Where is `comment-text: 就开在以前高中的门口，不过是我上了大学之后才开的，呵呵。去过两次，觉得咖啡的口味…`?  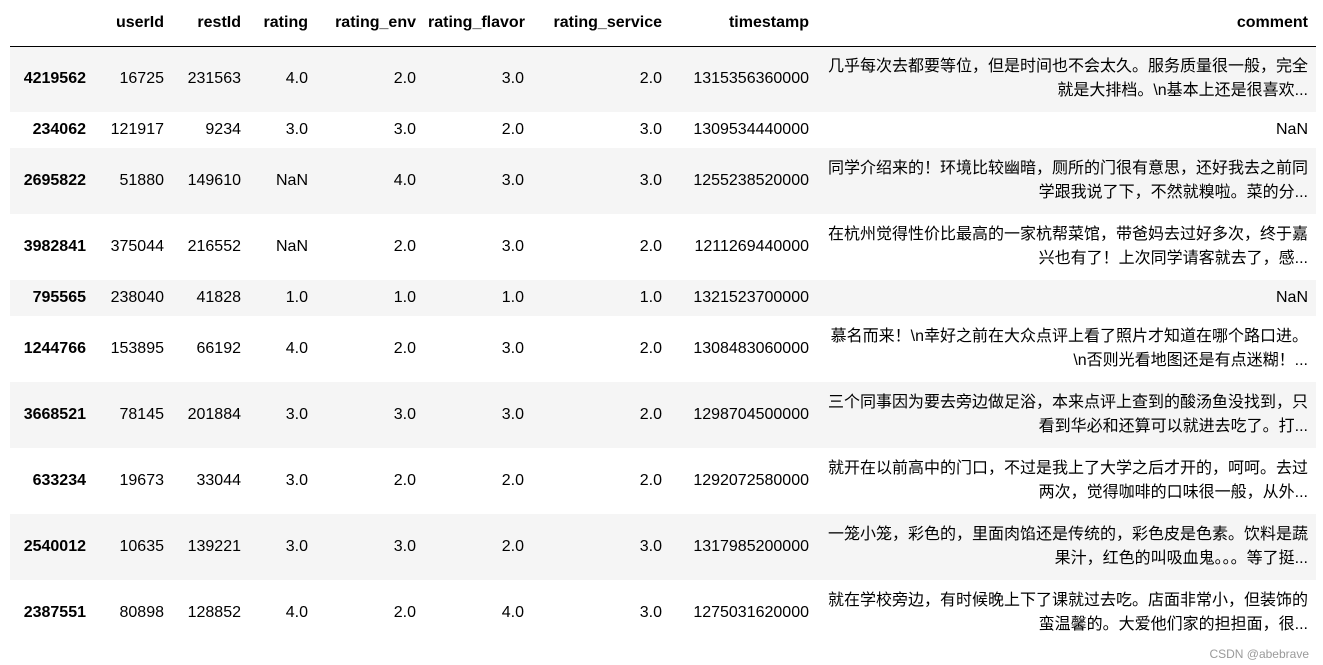 comment-text: 就开在以前高中的门口，不过是我上了大学之后才开的，呵呵。去过两次，觉得咖啡的口味… is located at coordinates (1067, 480).